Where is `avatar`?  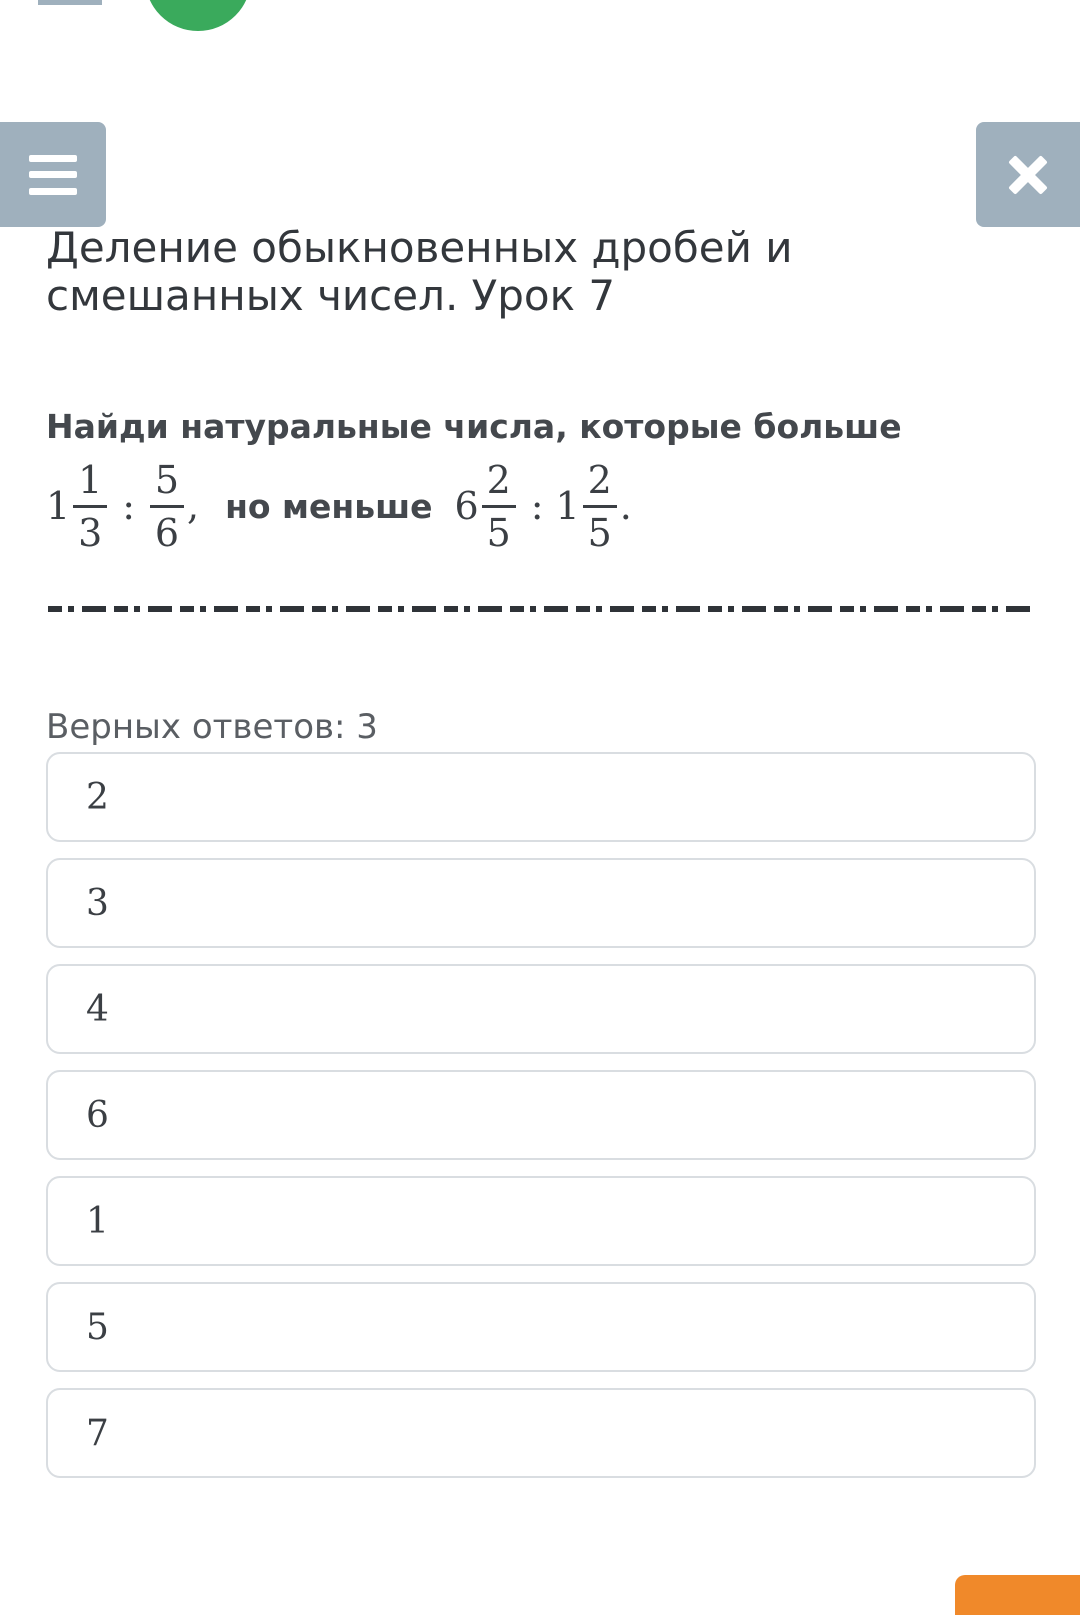 avatar is located at coordinates (198, 15).